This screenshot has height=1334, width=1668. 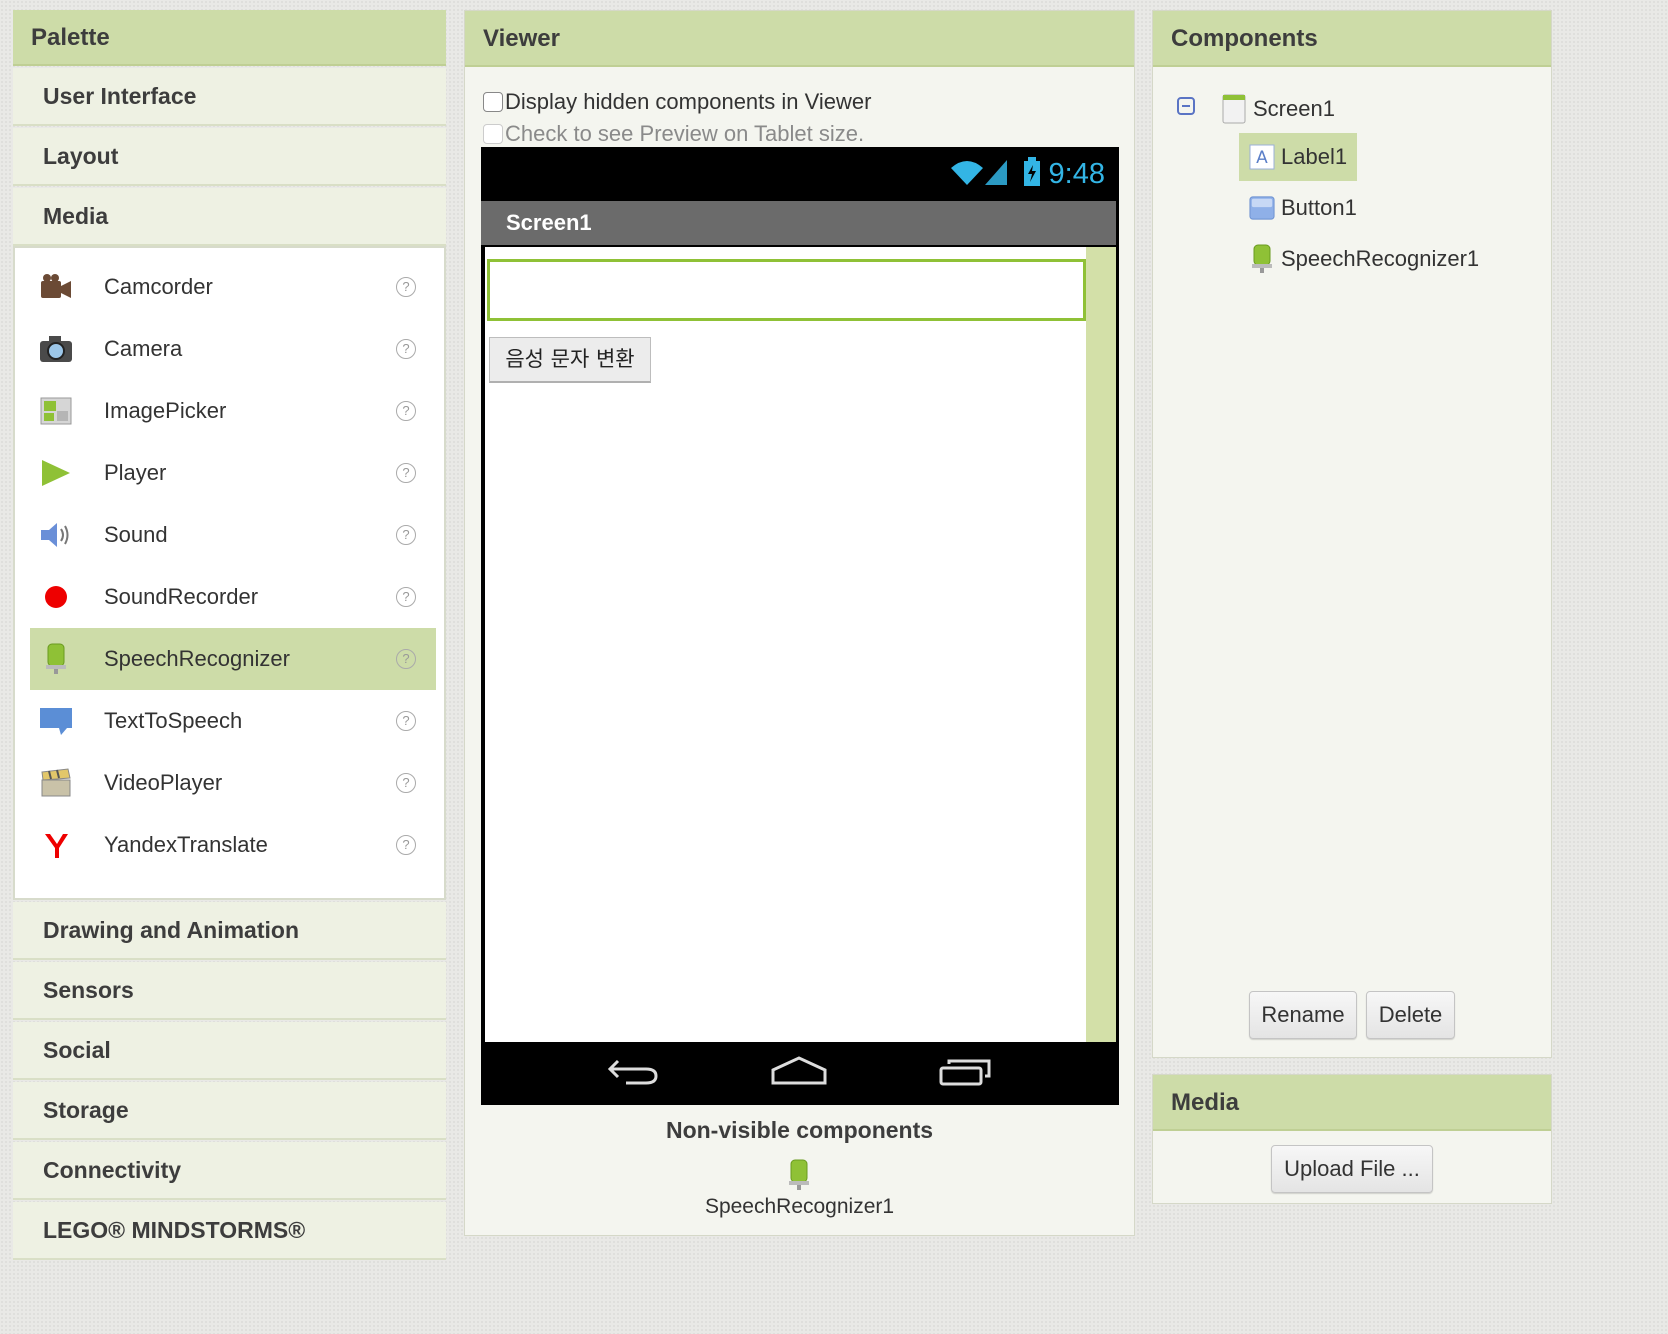 I want to click on player-icon, so click(x=56, y=473).